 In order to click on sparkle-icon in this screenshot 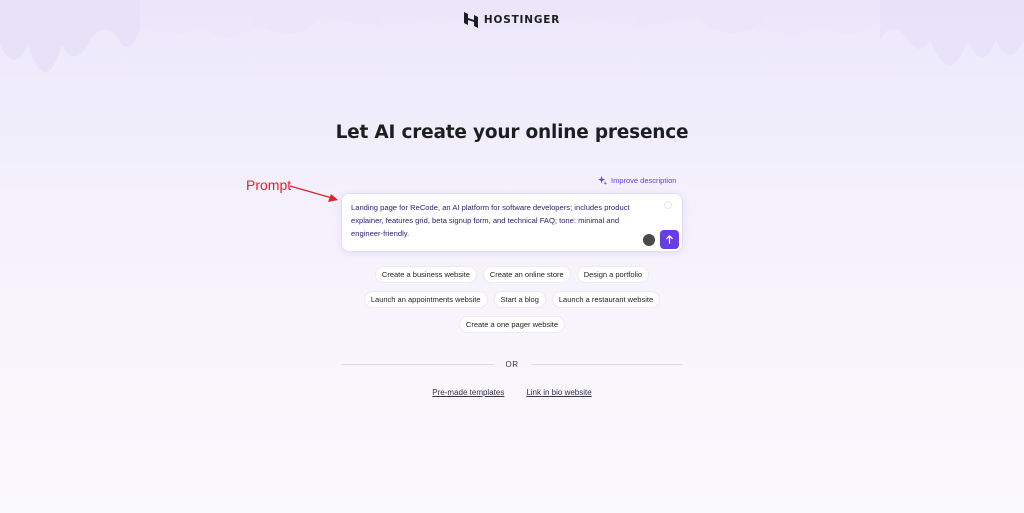, I will do `click(602, 180)`.